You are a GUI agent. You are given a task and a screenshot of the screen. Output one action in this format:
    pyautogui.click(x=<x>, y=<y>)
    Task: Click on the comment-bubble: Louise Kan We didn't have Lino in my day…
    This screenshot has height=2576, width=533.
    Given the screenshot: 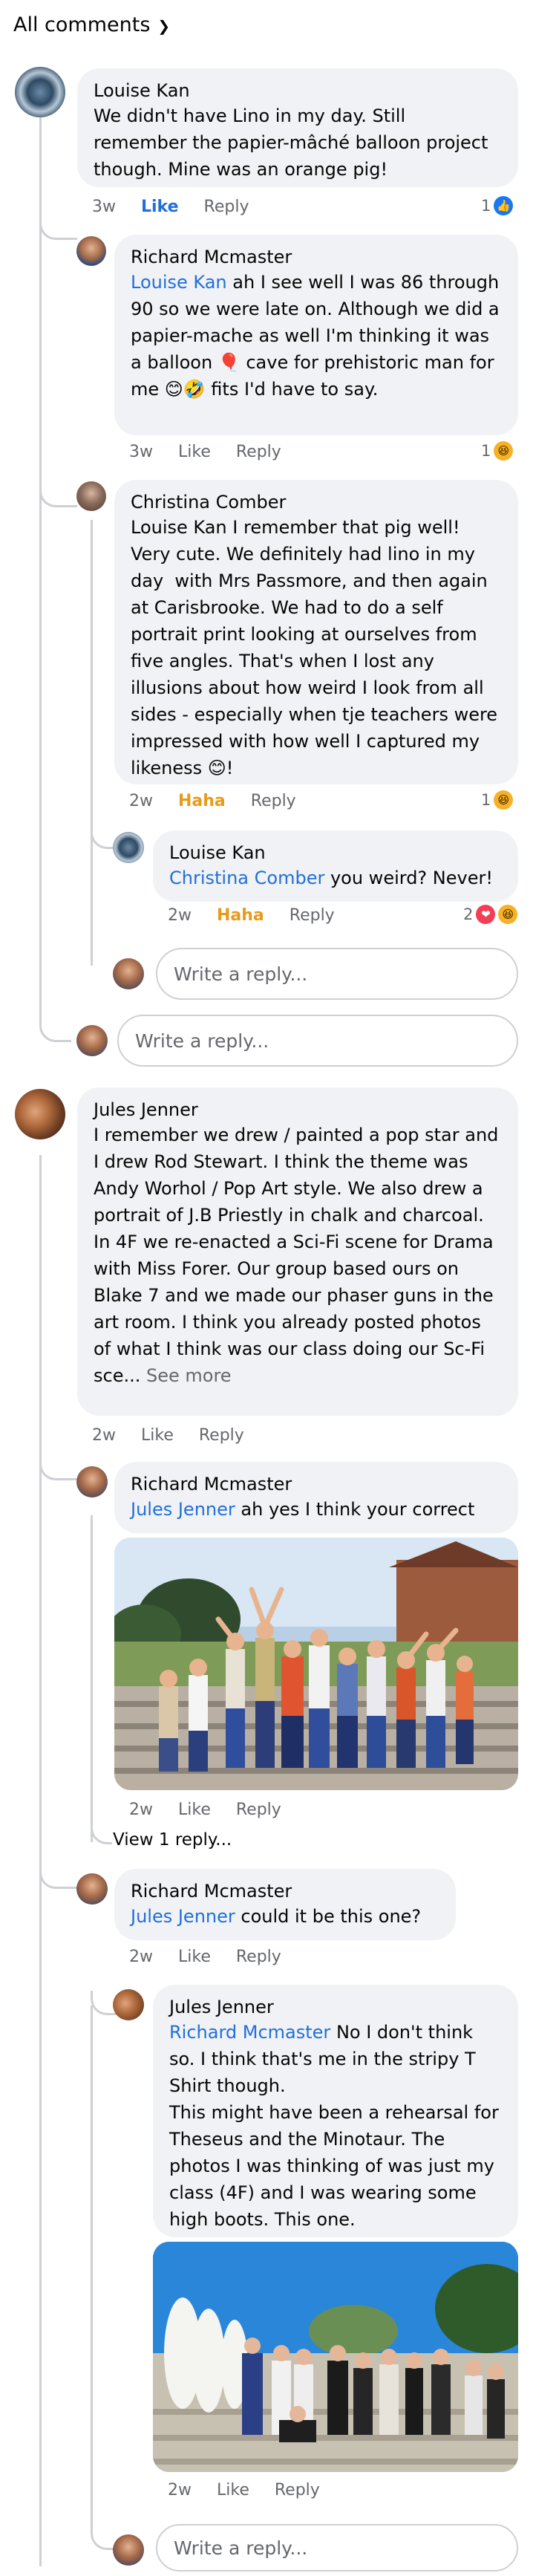 What is the action you would take?
    pyautogui.click(x=297, y=128)
    